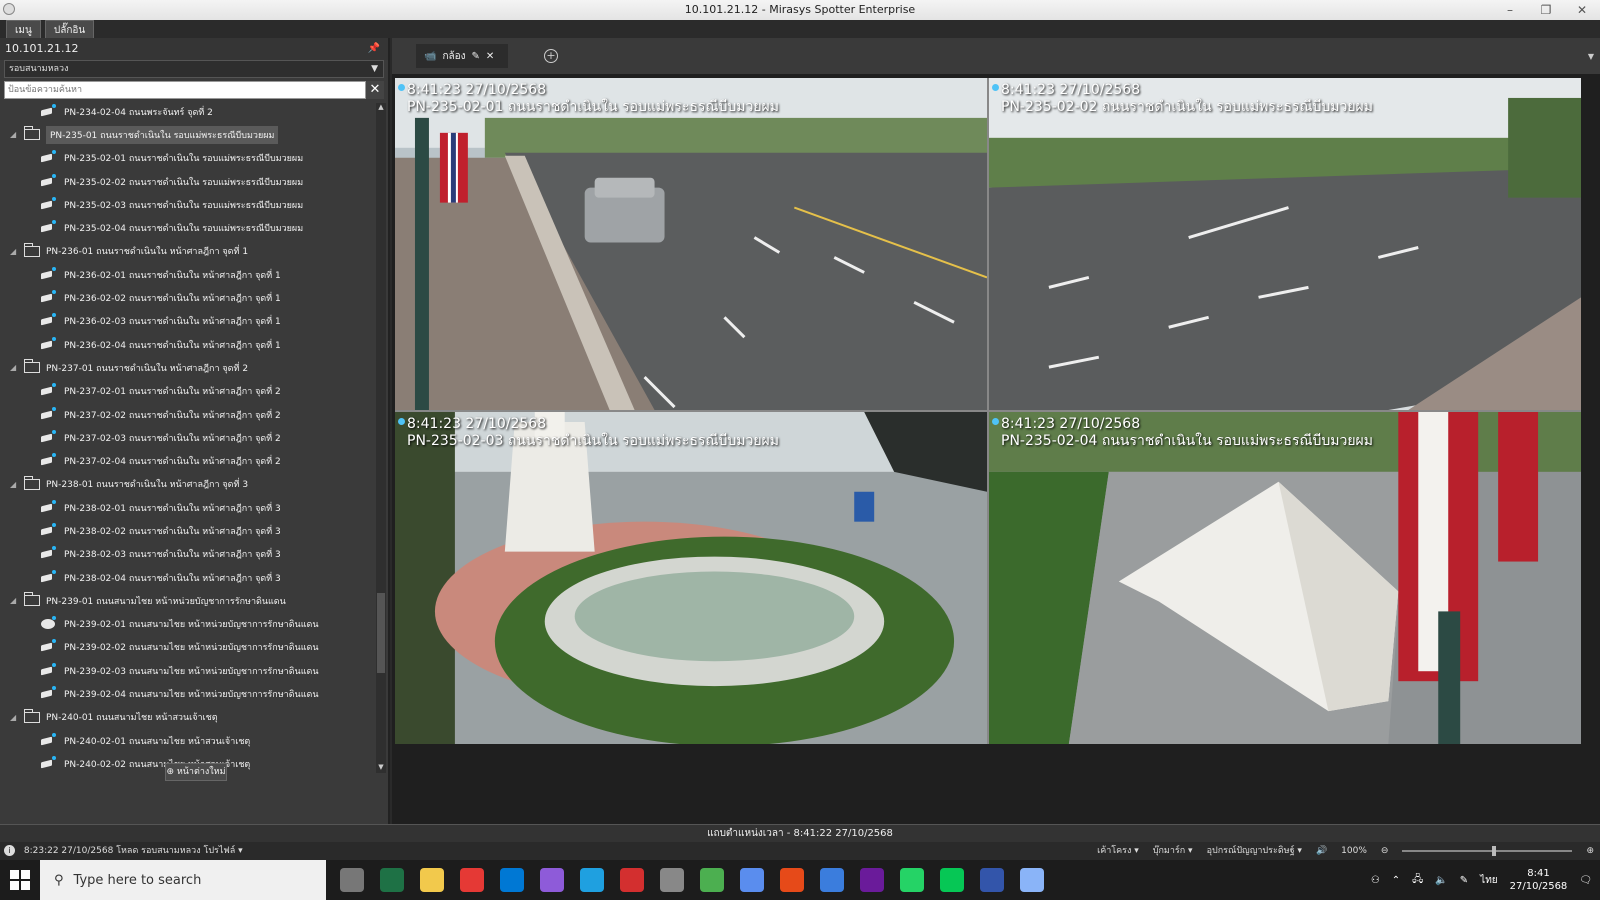 The height and width of the screenshot is (900, 1600). Describe the element at coordinates (1591, 56) in the screenshot. I see `tab-menu-icon: ▼` at that location.